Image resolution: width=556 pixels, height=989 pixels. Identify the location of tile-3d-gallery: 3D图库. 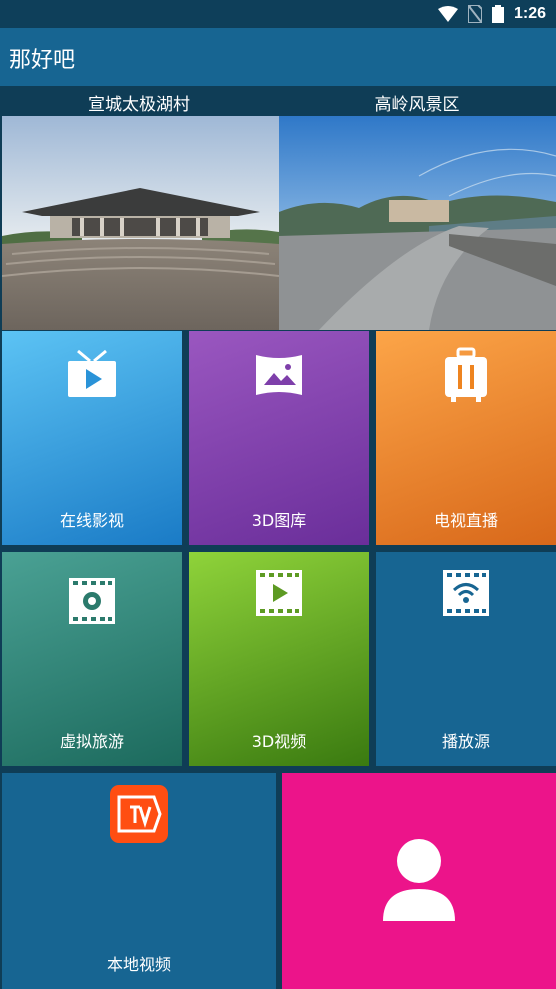
(279, 438).